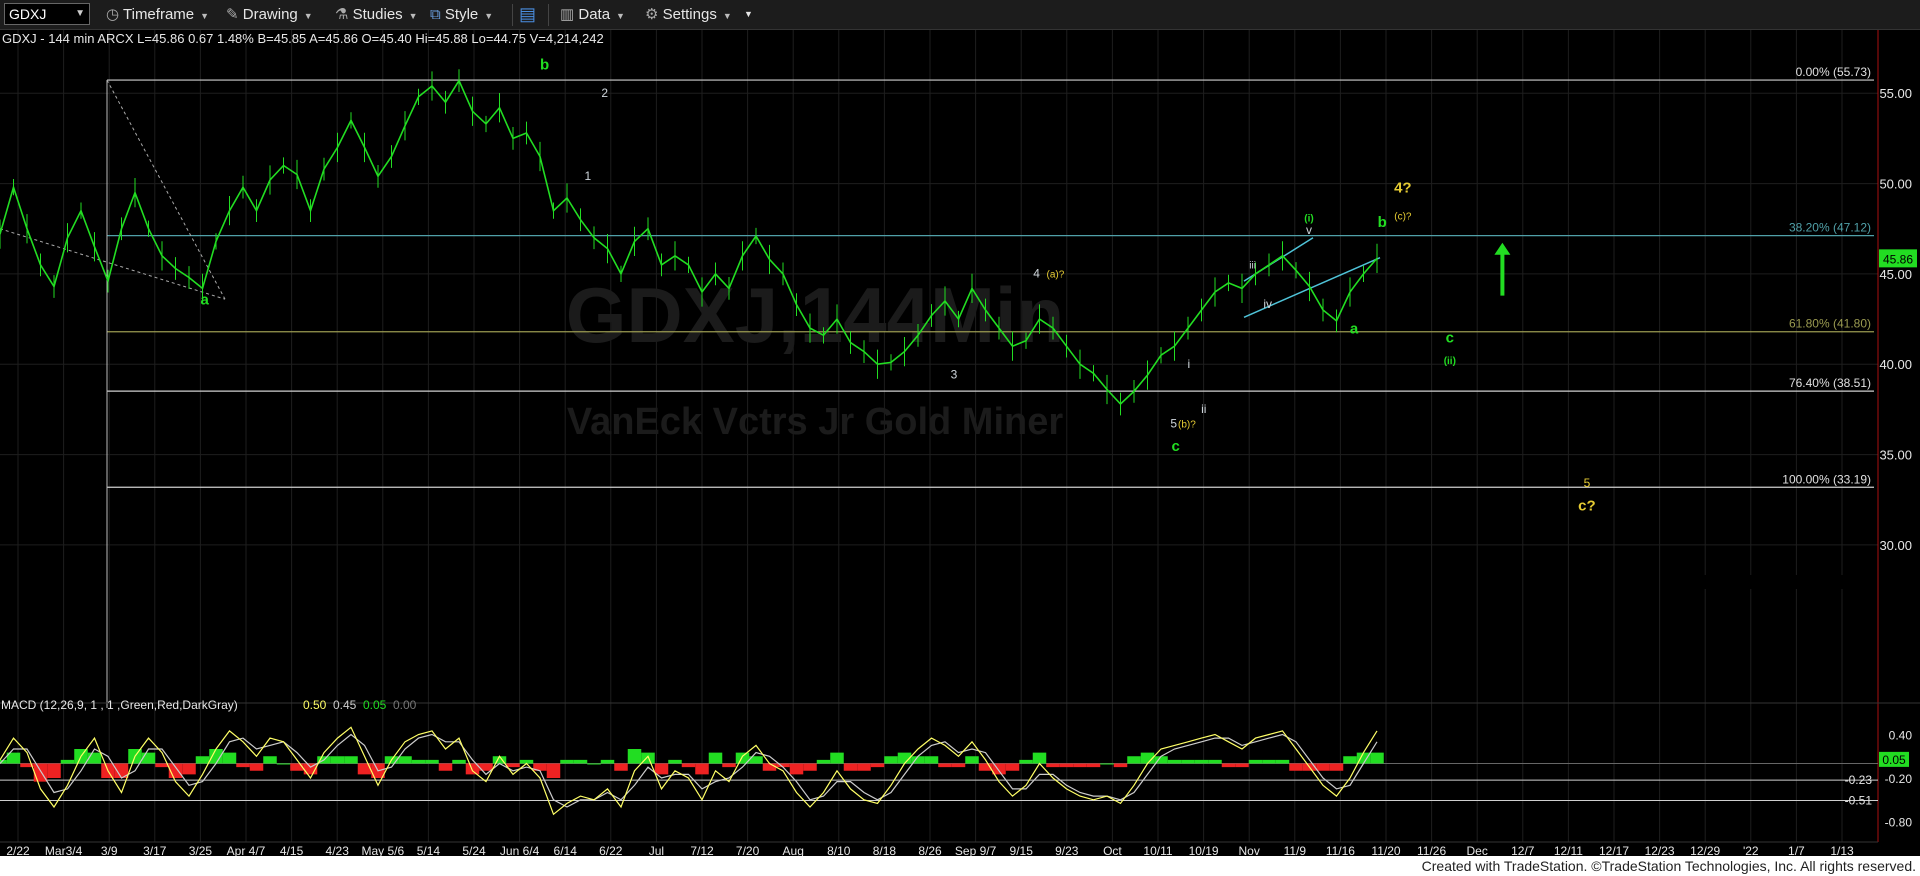 This screenshot has height=876, width=1920. I want to click on x-tick-label: 5/14, so click(429, 850).